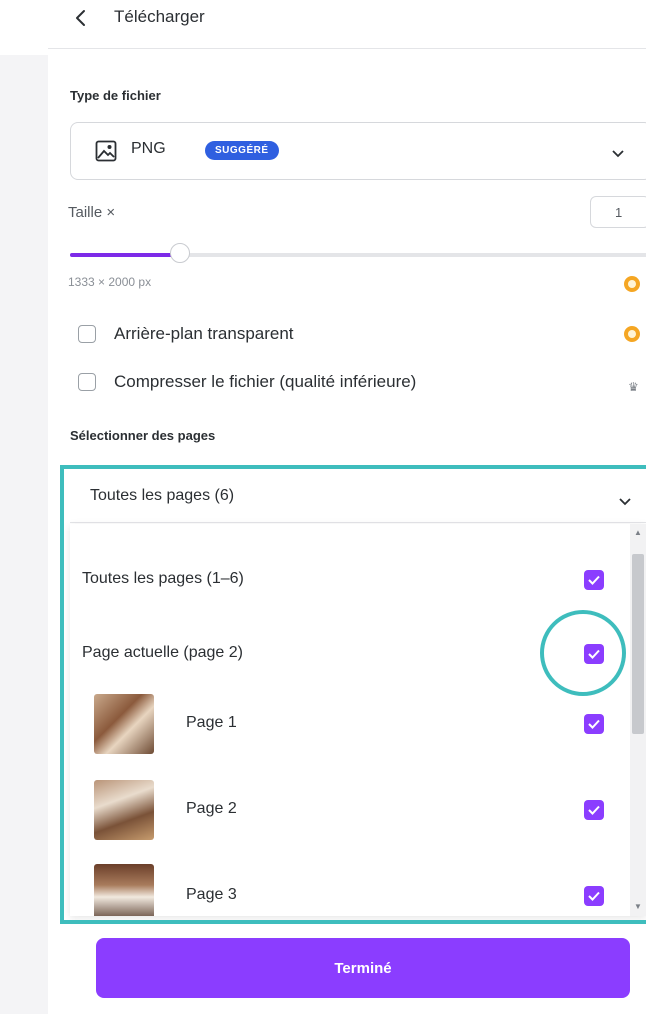 Image resolution: width=646 pixels, height=1014 pixels. Describe the element at coordinates (350, 889) in the screenshot. I see `page-item: Page 3` at that location.